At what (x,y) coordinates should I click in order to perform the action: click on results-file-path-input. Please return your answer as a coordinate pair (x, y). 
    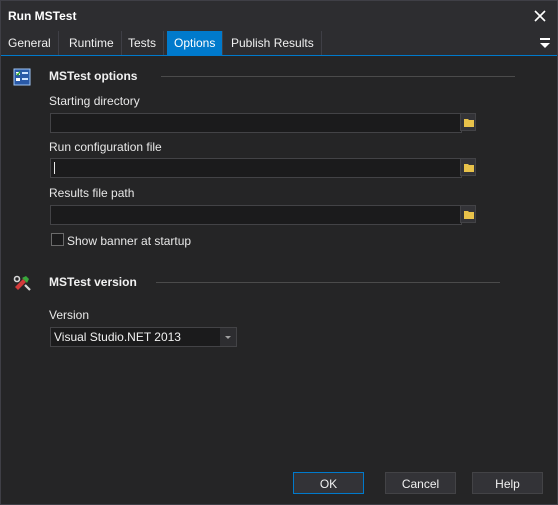
    Looking at the image, I should click on (256, 215).